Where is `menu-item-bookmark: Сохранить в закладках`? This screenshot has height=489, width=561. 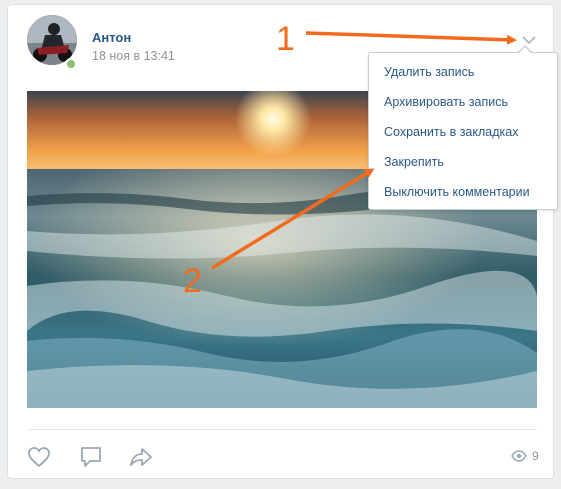 menu-item-bookmark: Сохранить в закладках is located at coordinates (463, 134).